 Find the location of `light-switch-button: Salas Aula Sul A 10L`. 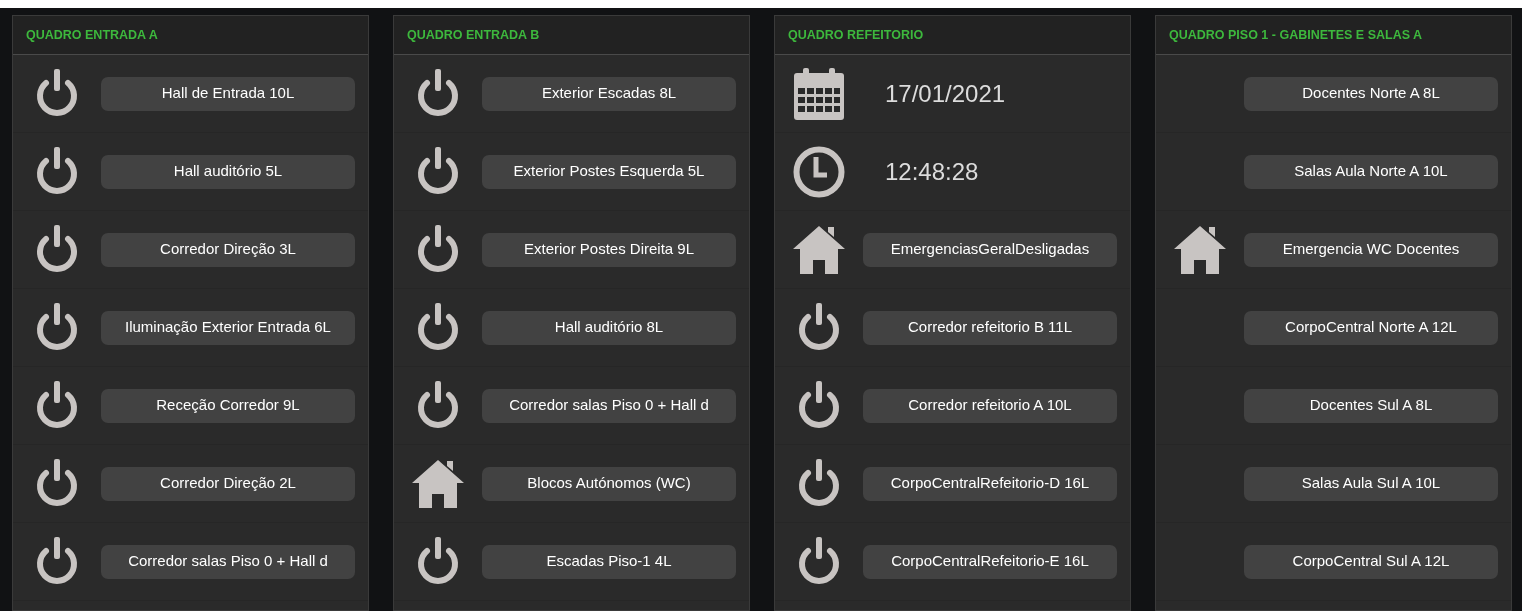

light-switch-button: Salas Aula Sul A 10L is located at coordinates (1371, 483).